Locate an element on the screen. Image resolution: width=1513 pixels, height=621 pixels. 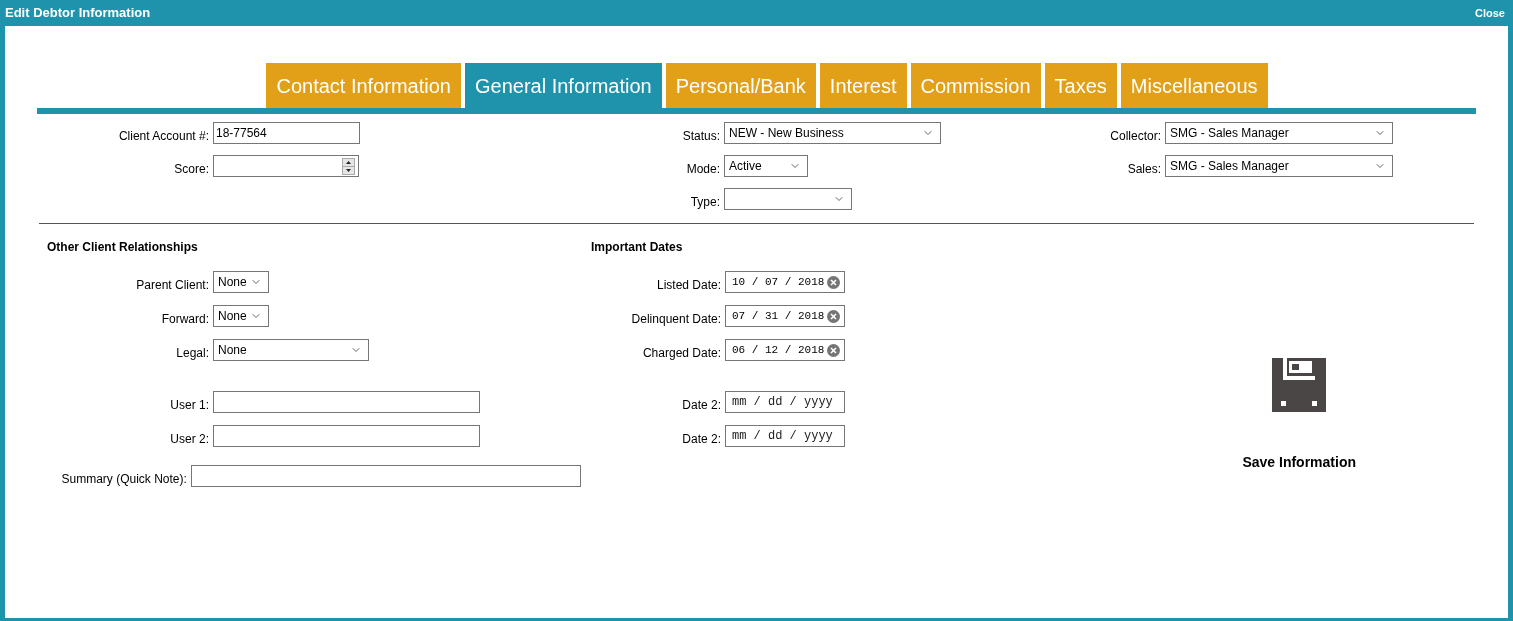
field-label: Mode: is located at coordinates (702, 169).